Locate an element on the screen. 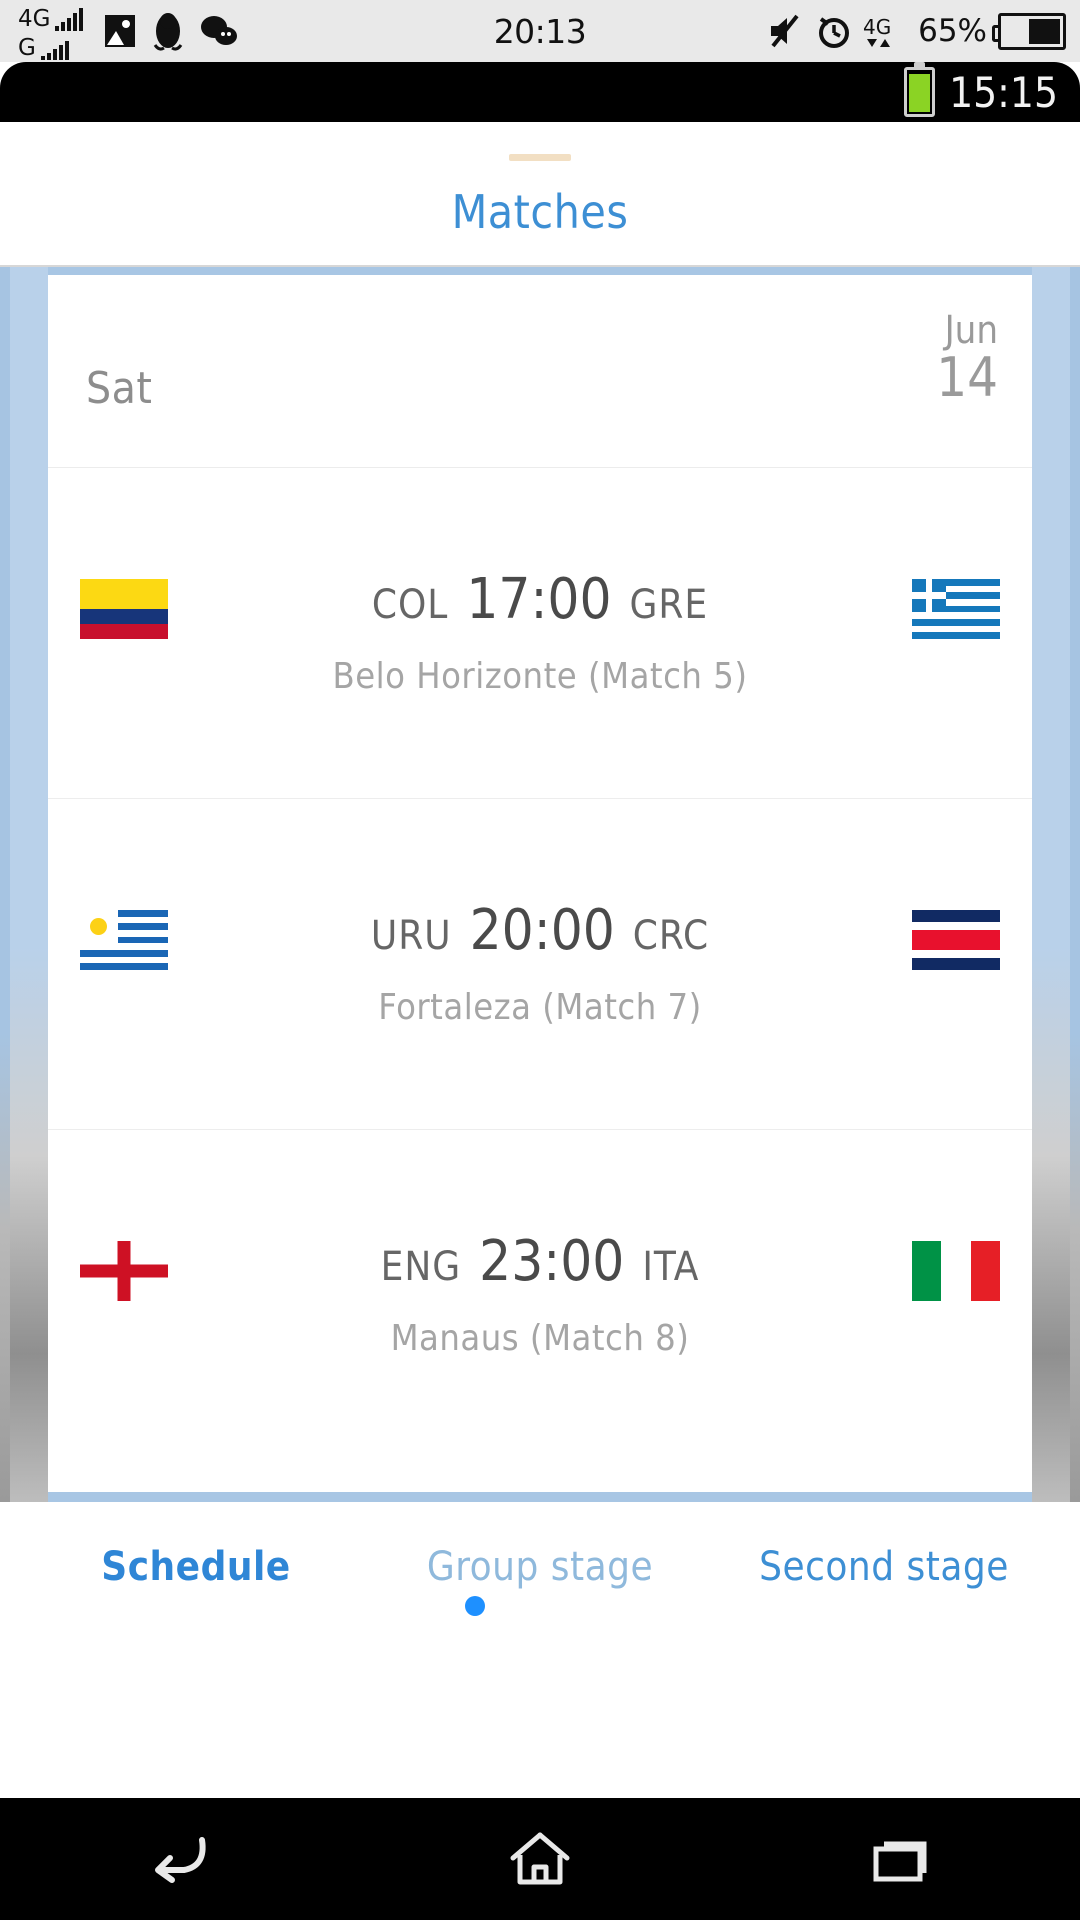  scrolled-accent-strip is located at coordinates (540, 157).